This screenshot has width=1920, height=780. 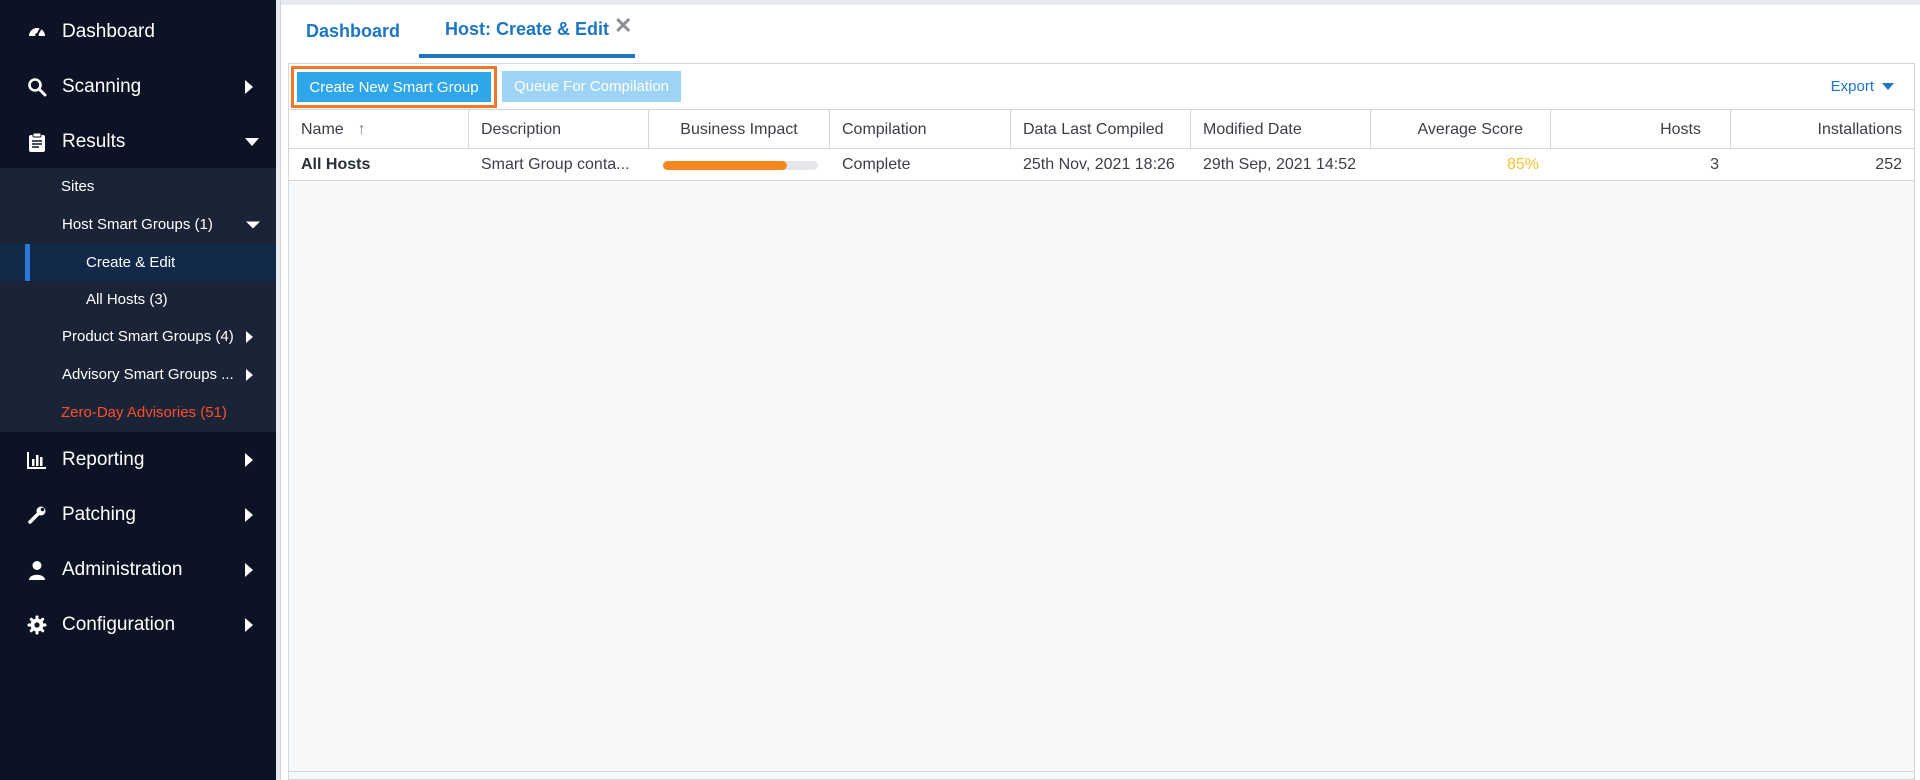 I want to click on queue-for-compilation-button: Queue For Compilation, so click(x=591, y=86).